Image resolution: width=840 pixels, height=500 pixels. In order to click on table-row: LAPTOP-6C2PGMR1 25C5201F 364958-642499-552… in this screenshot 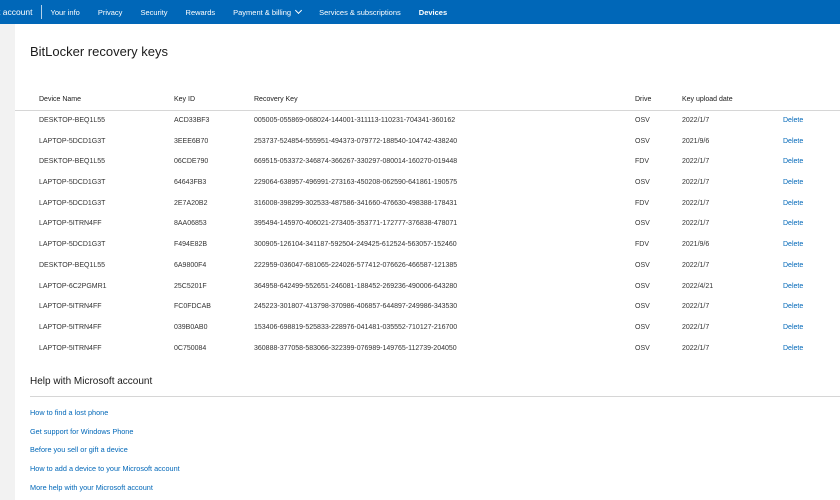, I will do `click(427, 287)`.